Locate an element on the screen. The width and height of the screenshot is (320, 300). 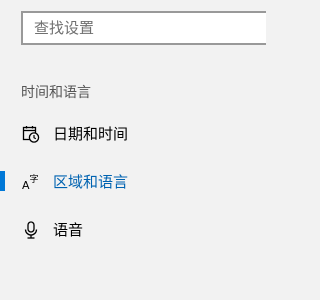
section-header: 时间和语言 is located at coordinates (56, 93).